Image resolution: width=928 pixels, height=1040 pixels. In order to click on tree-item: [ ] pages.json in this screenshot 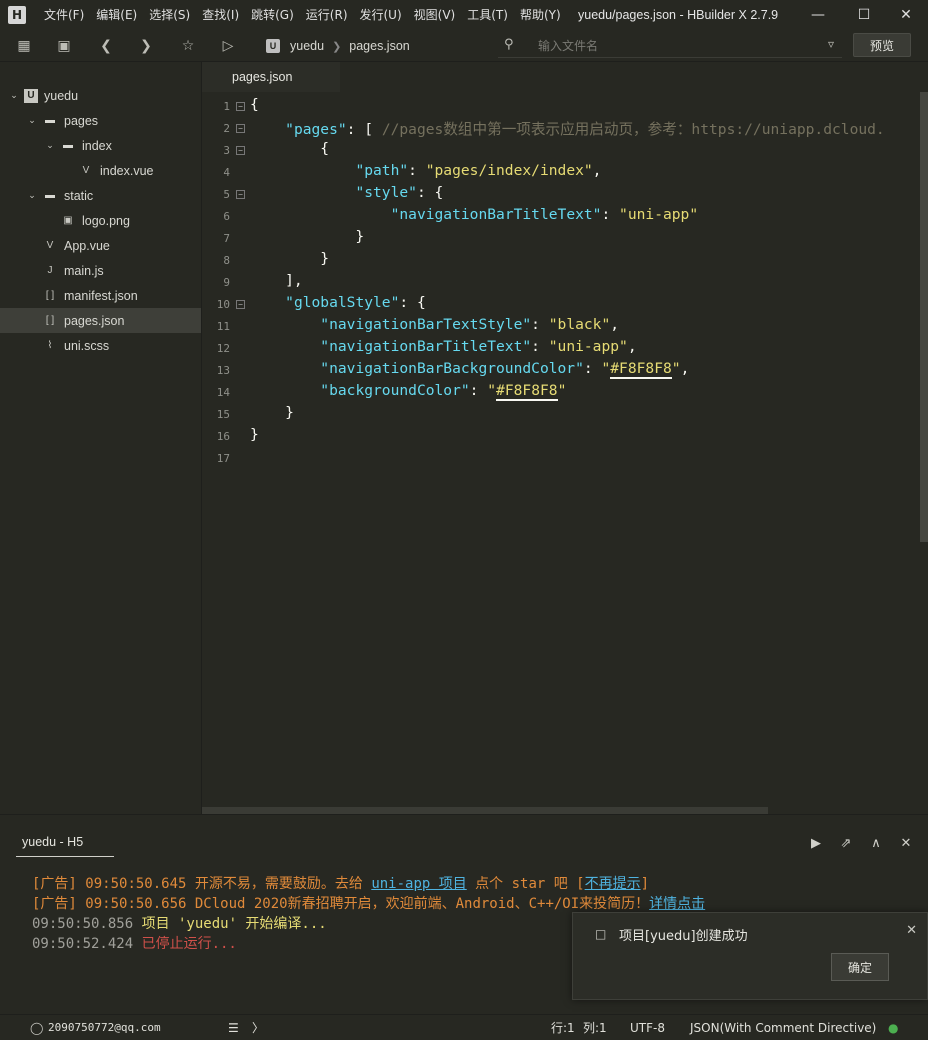, I will do `click(100, 320)`.